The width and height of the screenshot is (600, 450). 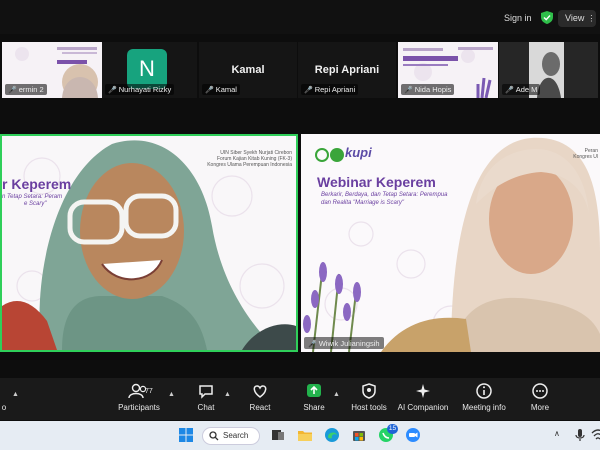 I want to click on meeting-info-button: Meeting info, so click(x=484, y=397).